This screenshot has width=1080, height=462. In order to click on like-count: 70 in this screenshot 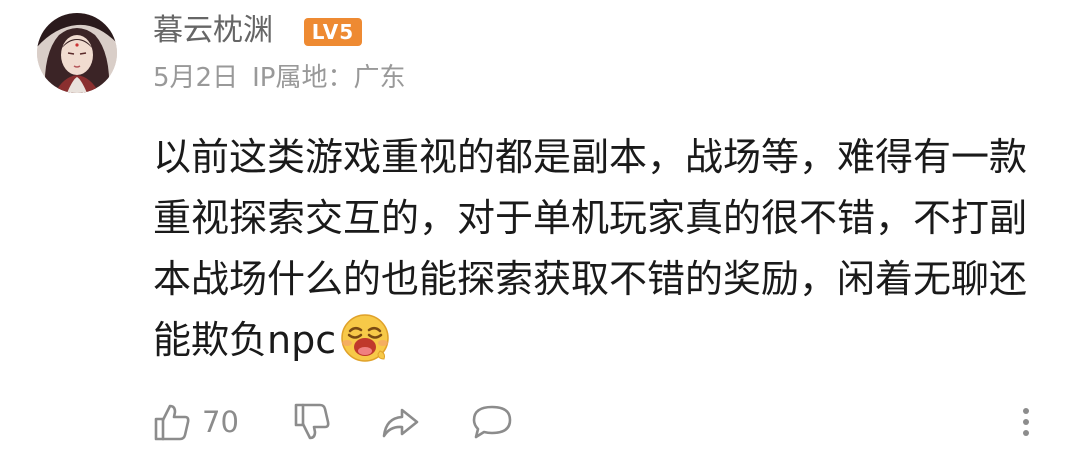, I will do `click(220, 422)`.